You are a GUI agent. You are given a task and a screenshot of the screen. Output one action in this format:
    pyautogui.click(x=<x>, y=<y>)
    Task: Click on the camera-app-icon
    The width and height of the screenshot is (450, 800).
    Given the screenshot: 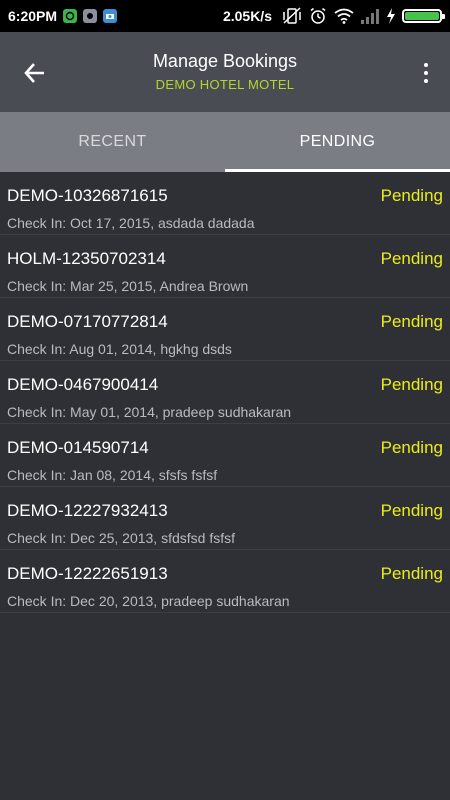 What is the action you would take?
    pyautogui.click(x=110, y=16)
    